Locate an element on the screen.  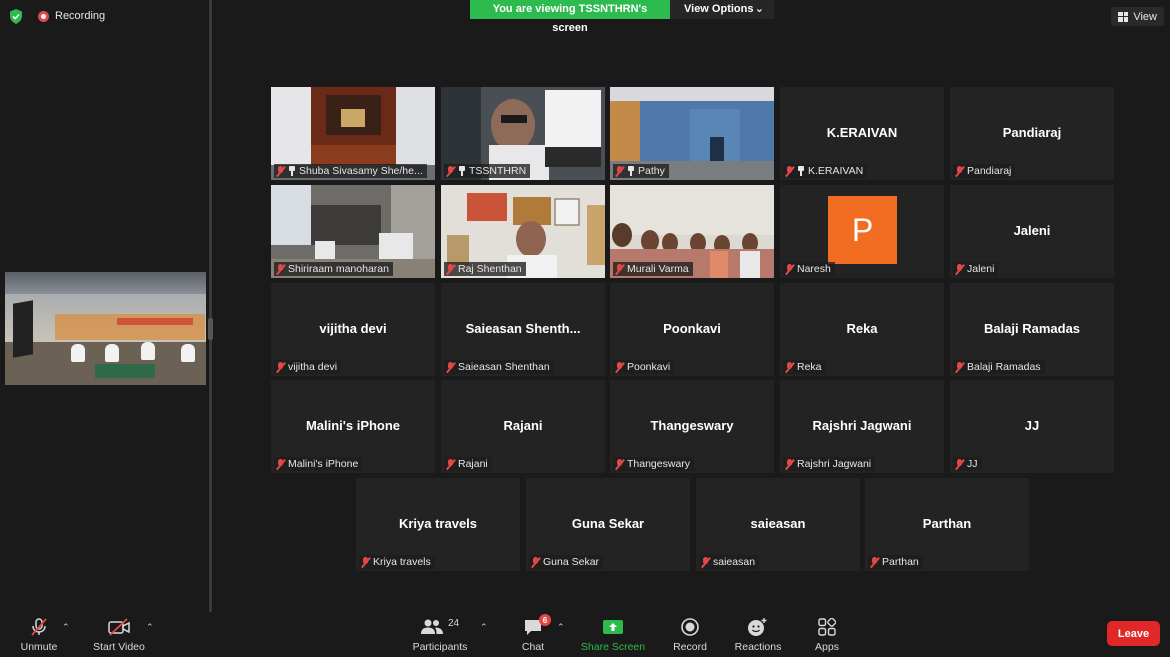
video-options-chevron-up-icon: ⌃ is located at coordinates (150, 627).